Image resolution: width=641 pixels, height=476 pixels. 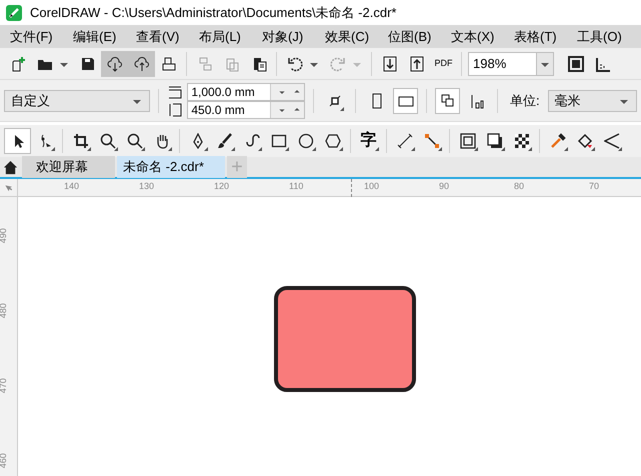 What do you see at coordinates (584, 141) in the screenshot?
I see `paint-bucket-icon` at bounding box center [584, 141].